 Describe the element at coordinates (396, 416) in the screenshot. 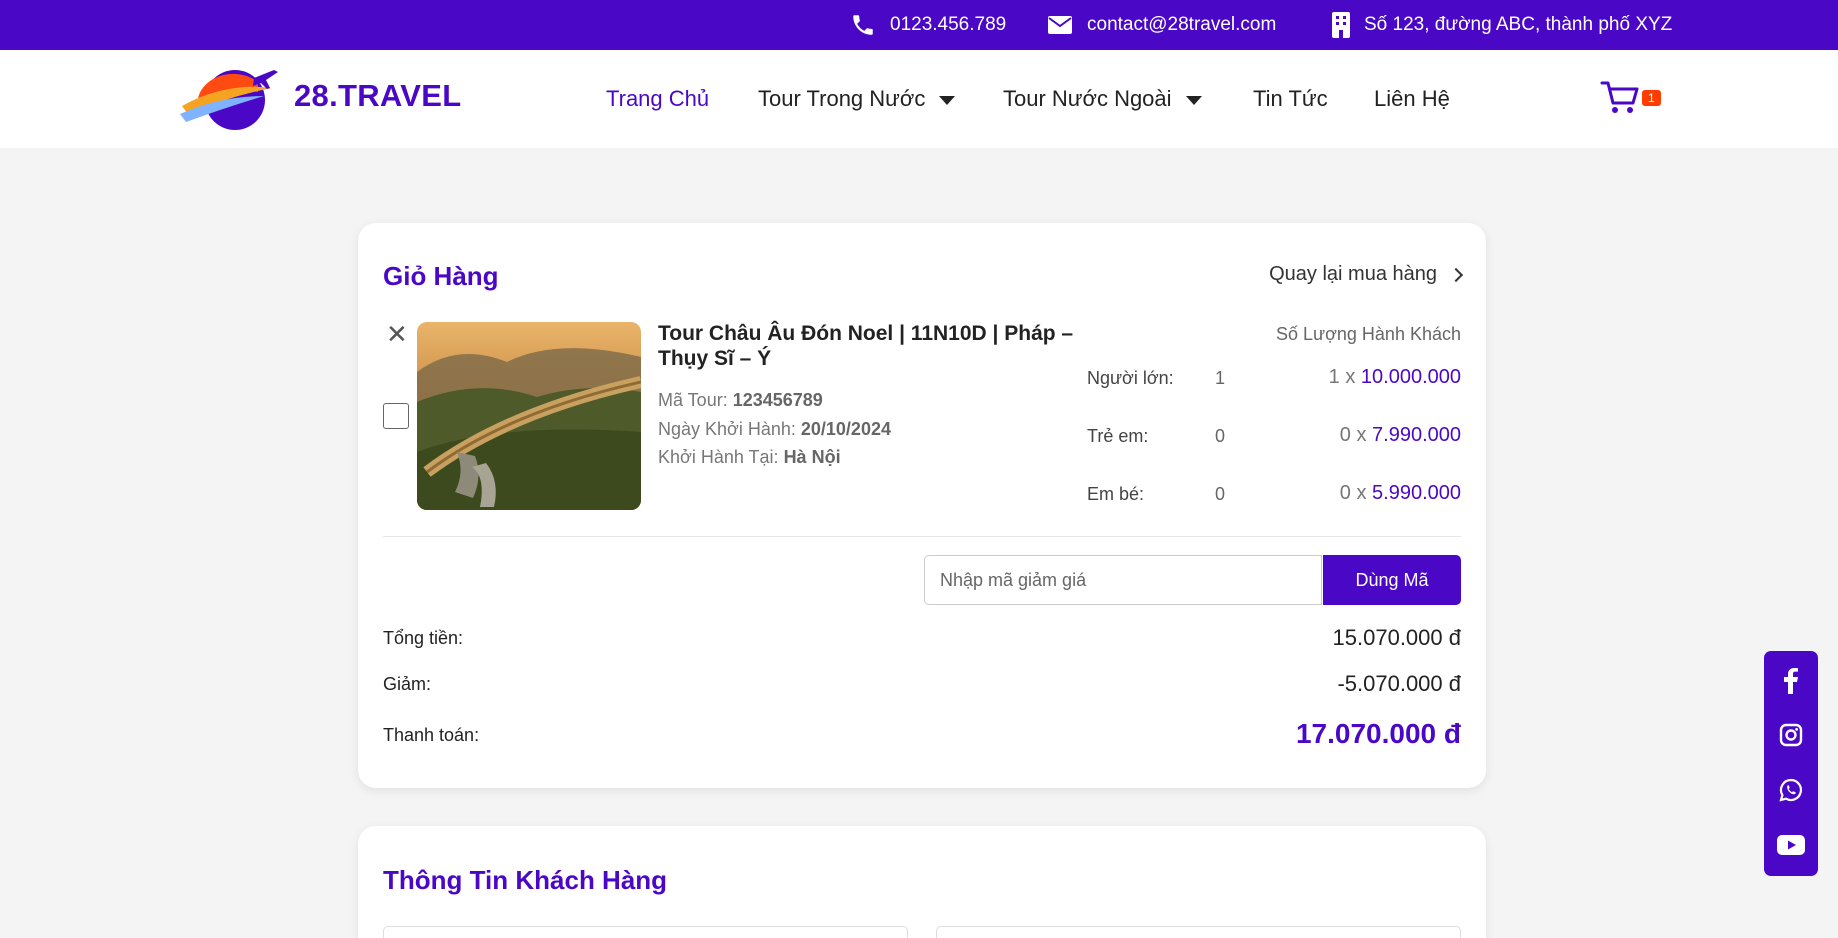

I see `select-item-checkbox` at that location.